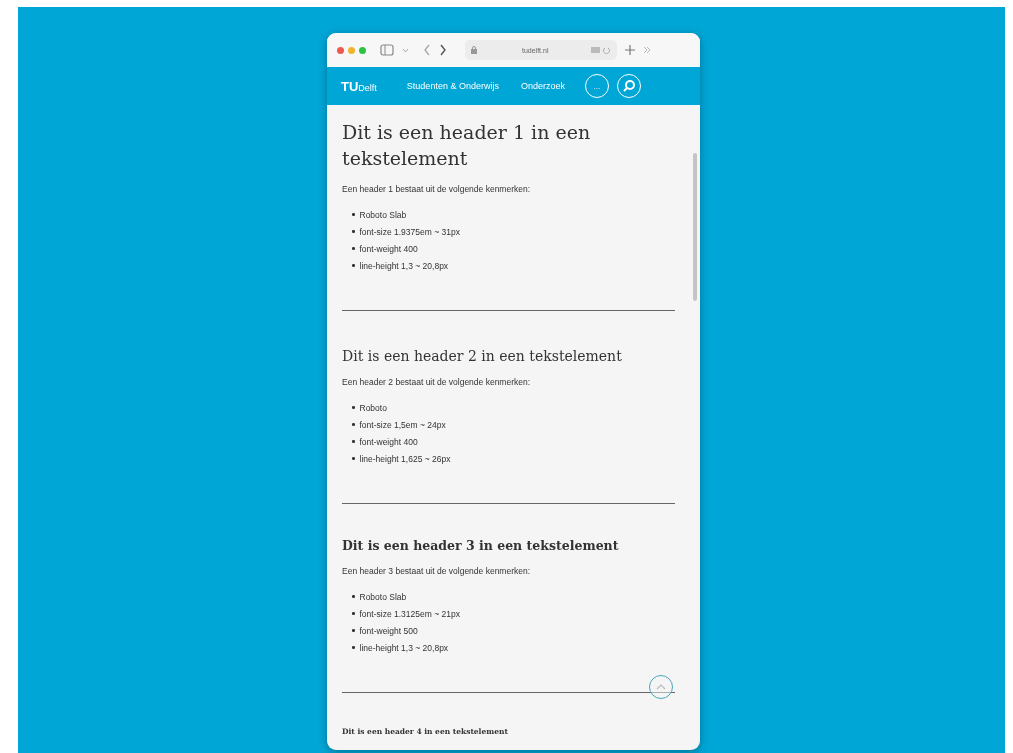  What do you see at coordinates (467, 145) in the screenshot?
I see `section-heading: Dit is een header 1 in een tekstelement` at bounding box center [467, 145].